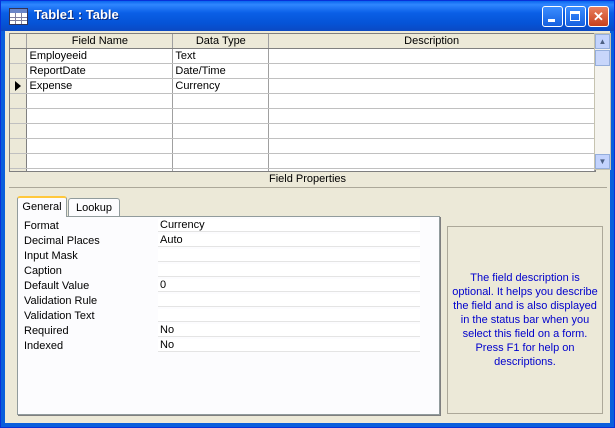  I want to click on window-title: Table1 : Table, so click(76, 14).